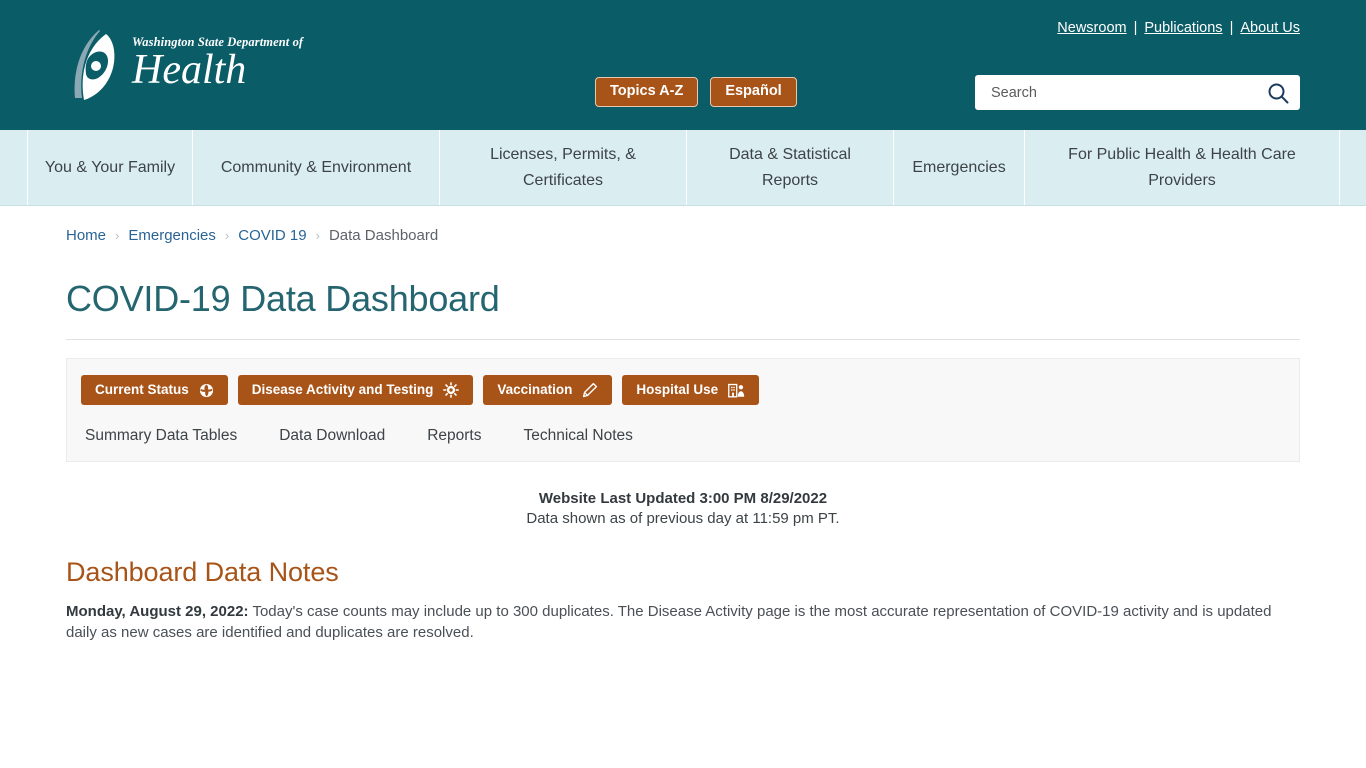  Describe the element at coordinates (161, 436) in the screenshot. I see `sub-link-summary-data-tables: Summary Data Tables` at that location.